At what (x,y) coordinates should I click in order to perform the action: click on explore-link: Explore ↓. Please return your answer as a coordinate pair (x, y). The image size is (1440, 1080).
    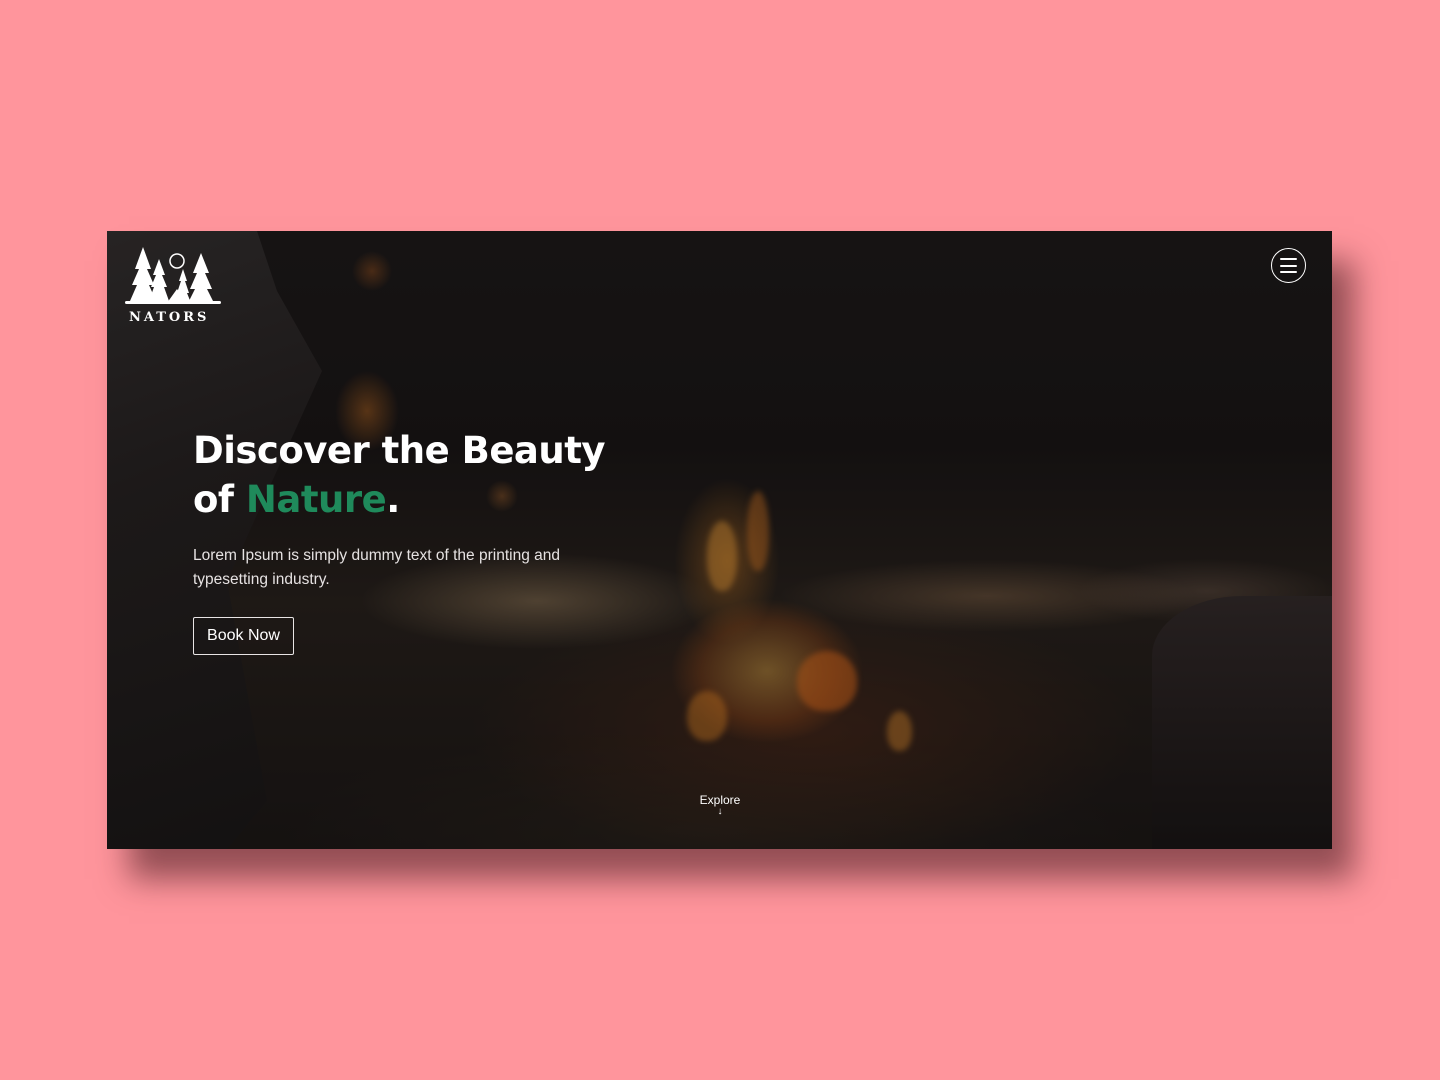
    Looking at the image, I should click on (720, 805).